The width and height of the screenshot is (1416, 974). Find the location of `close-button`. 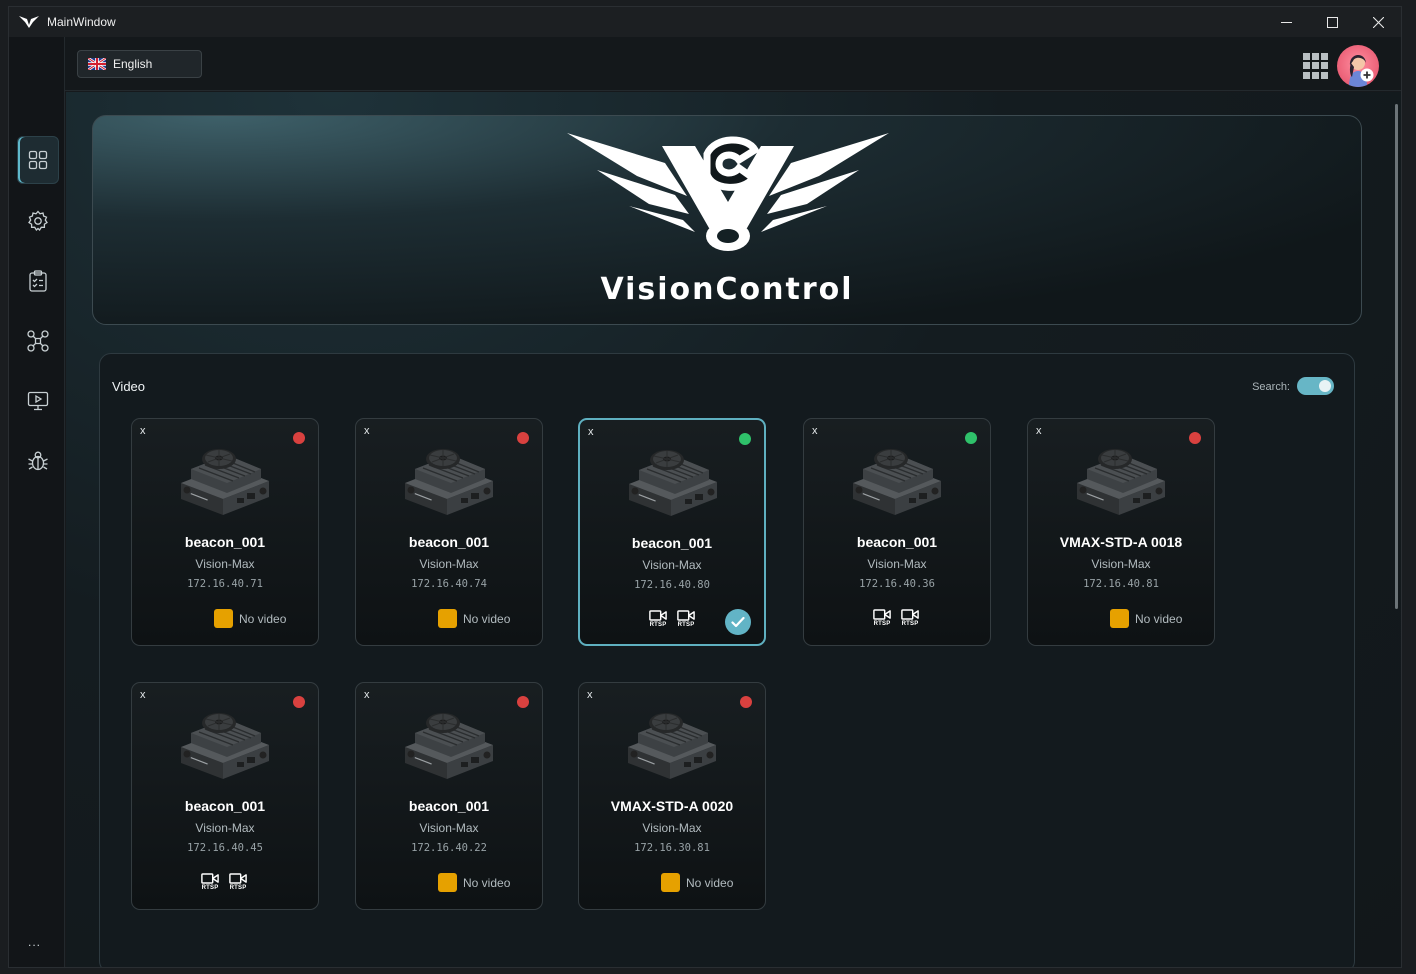

close-button is located at coordinates (1378, 22).